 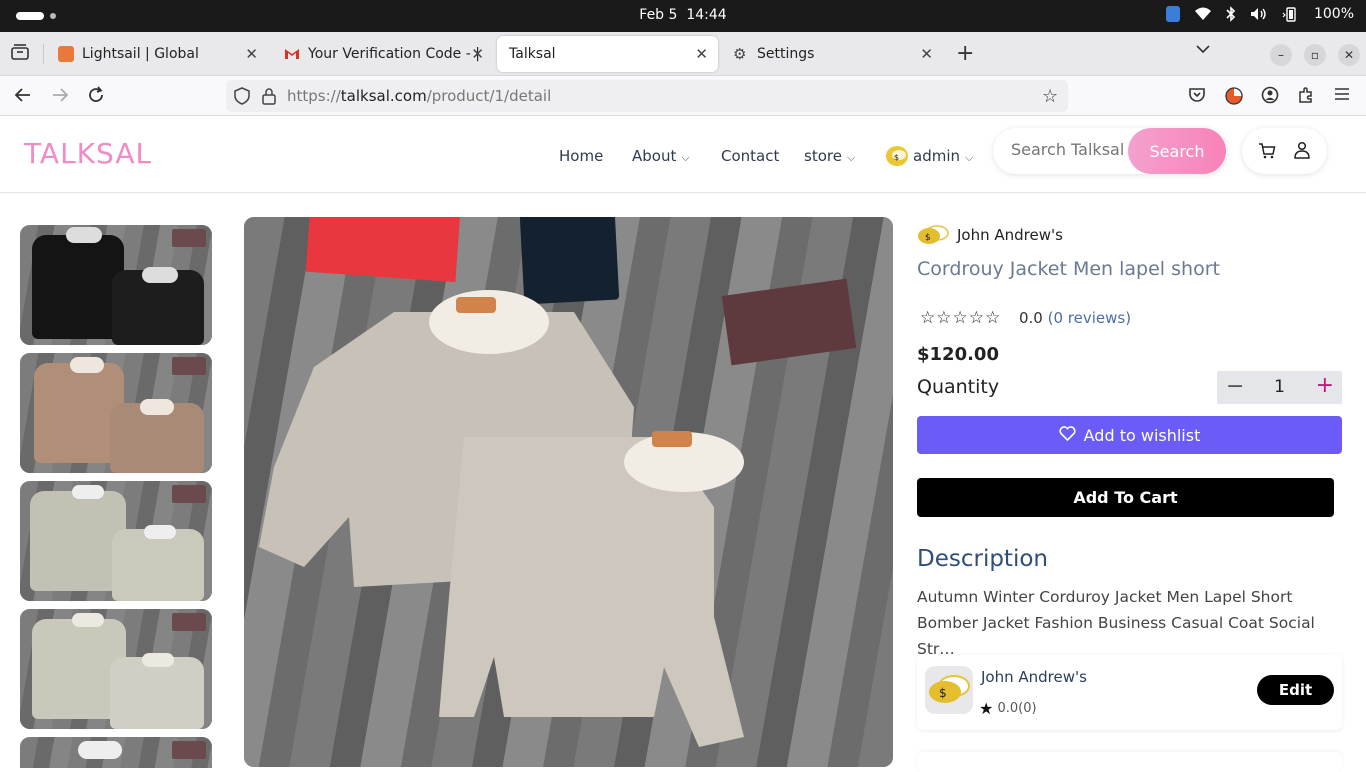 What do you see at coordinates (661, 156) in the screenshot?
I see `nav-about: About ⌵` at bounding box center [661, 156].